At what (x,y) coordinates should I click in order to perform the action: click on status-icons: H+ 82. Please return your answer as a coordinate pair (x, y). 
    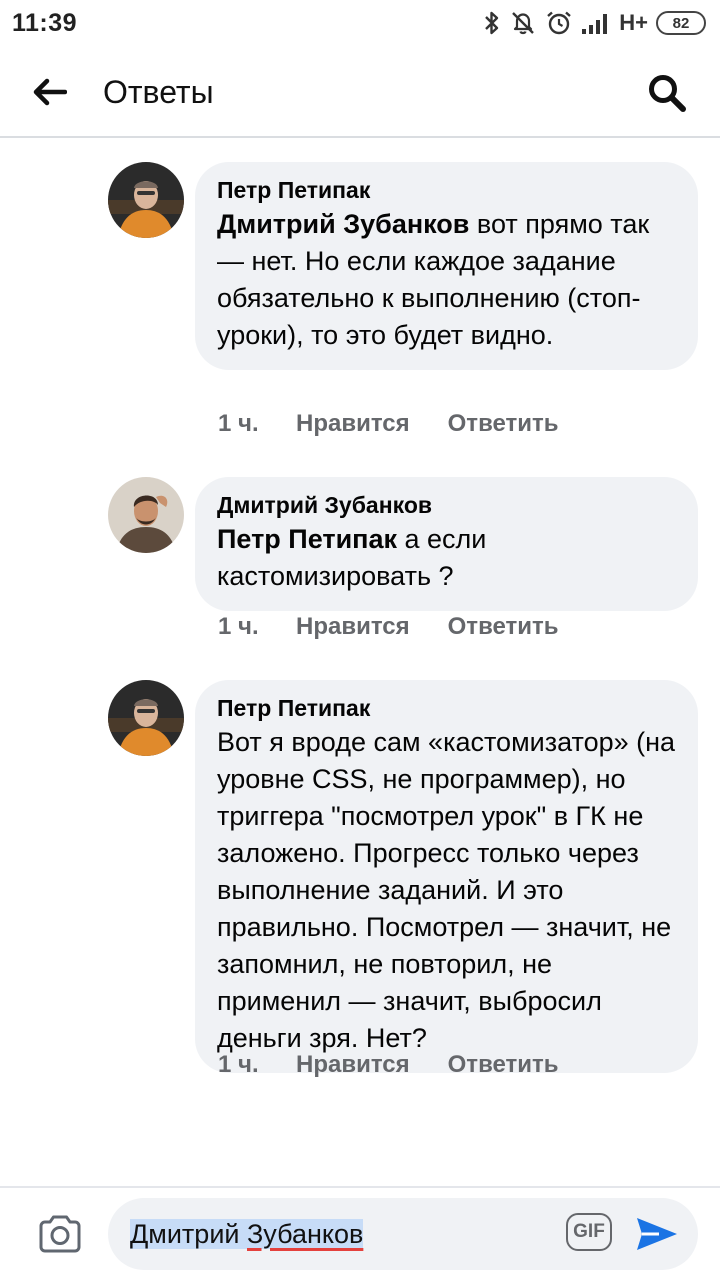
    Looking at the image, I should click on (594, 23).